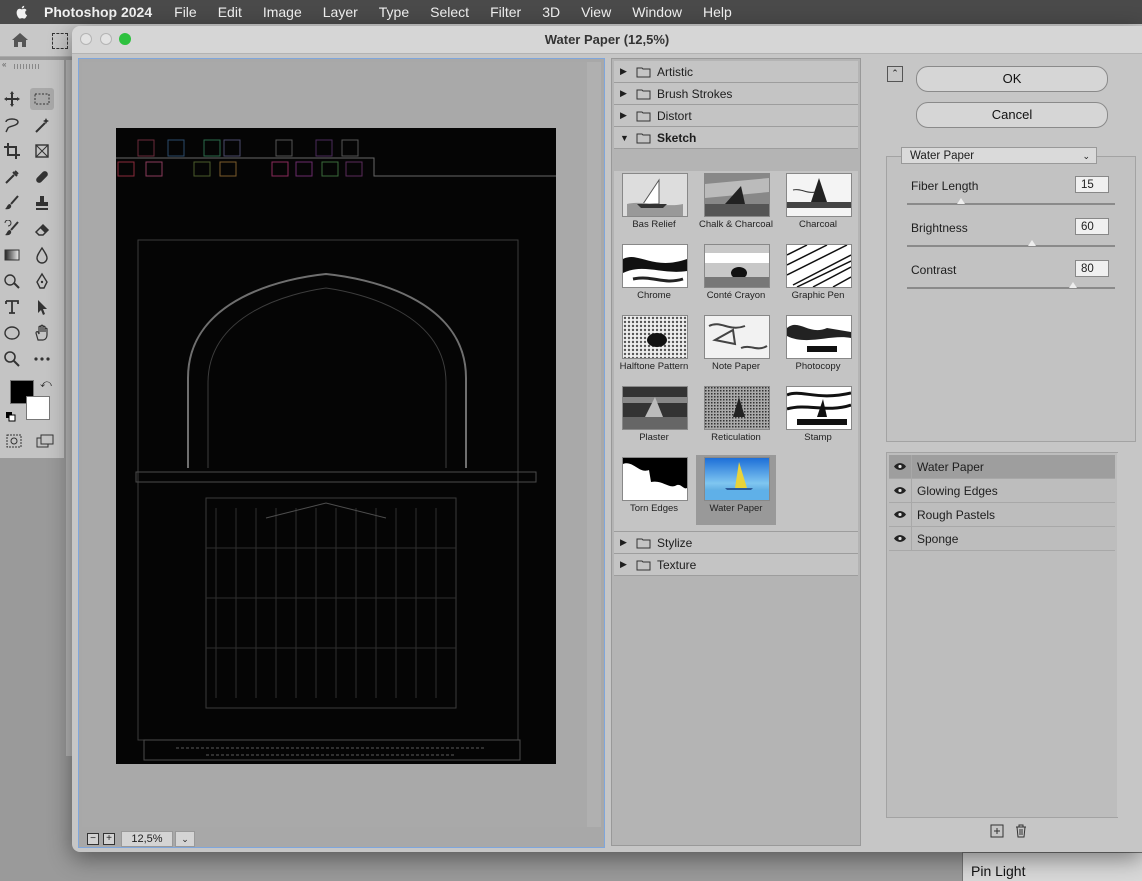 This screenshot has width=1142, height=881. I want to click on filter-thumb-reticulation: Reticulation, so click(736, 419).